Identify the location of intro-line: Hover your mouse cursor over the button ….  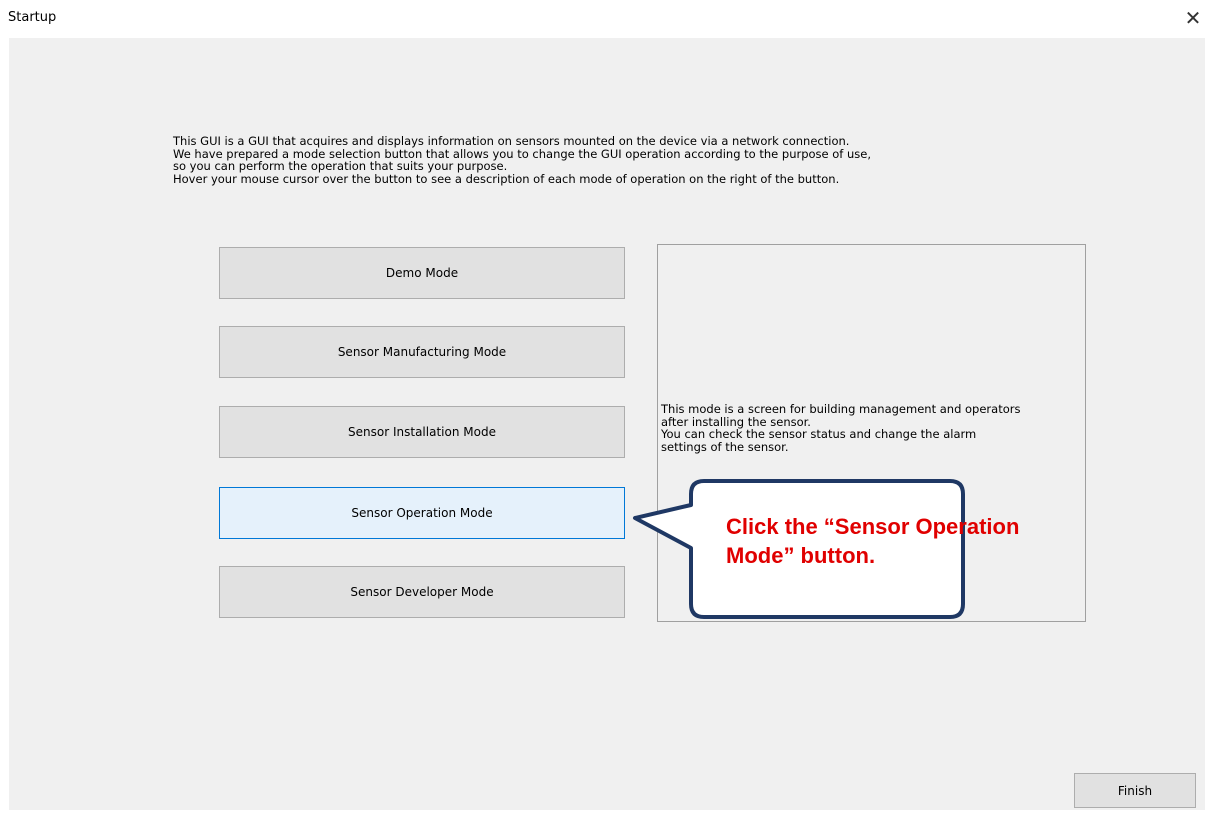
(506, 178).